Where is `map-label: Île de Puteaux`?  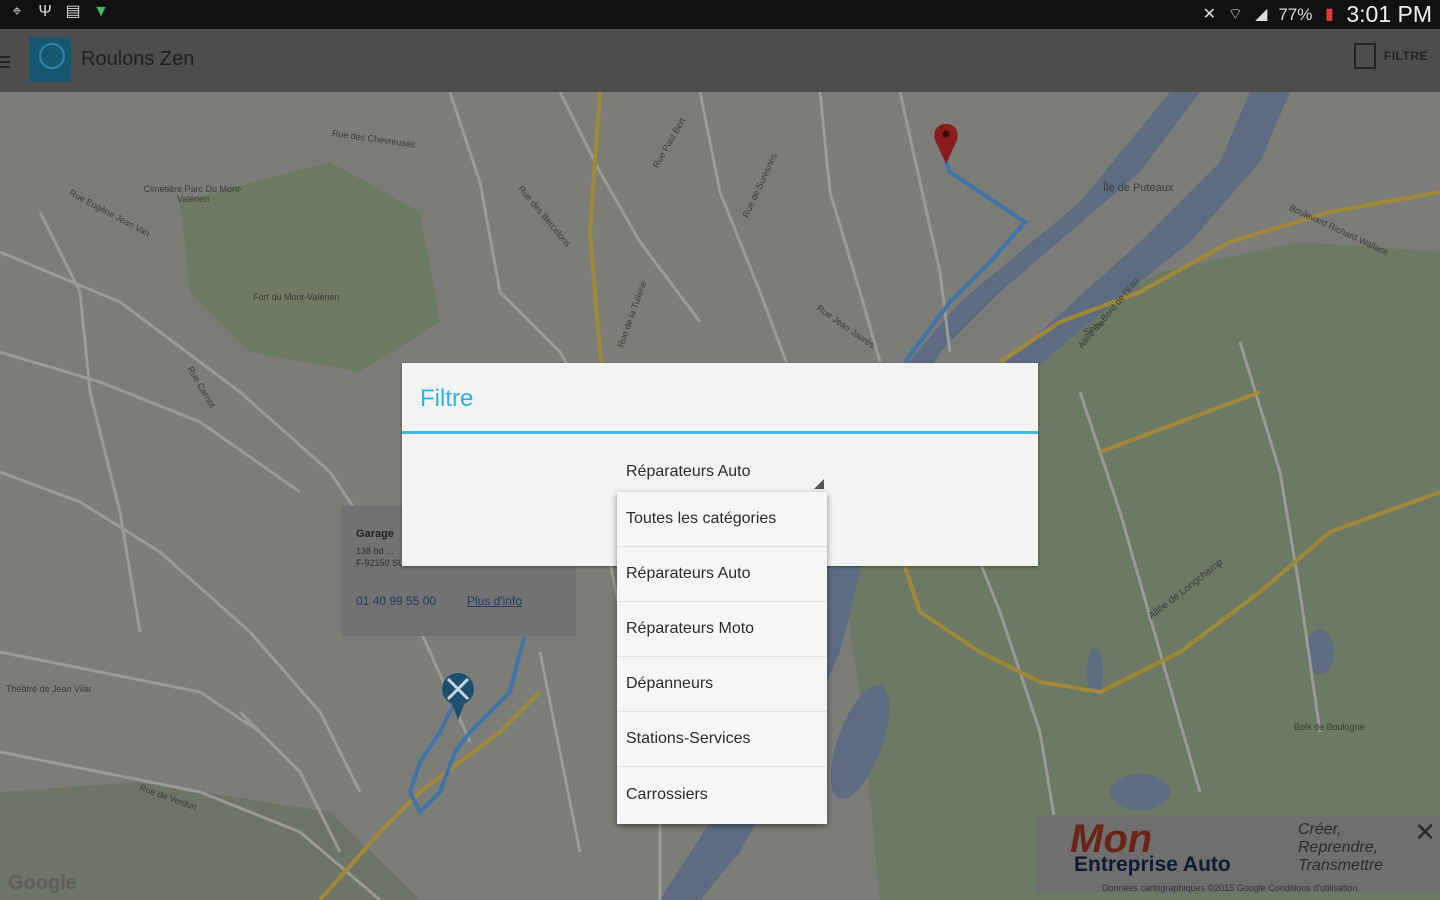 map-label: Île de Puteaux is located at coordinates (1138, 188).